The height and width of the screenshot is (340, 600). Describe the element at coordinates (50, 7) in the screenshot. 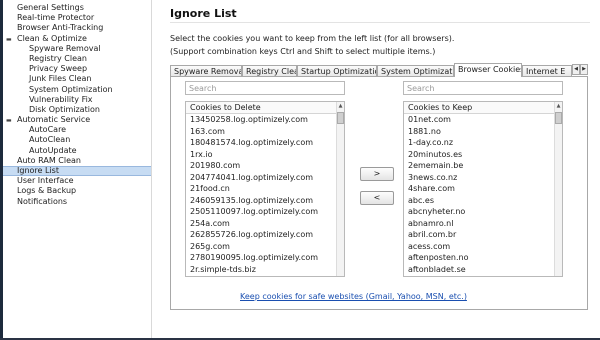

I see `sidebar-item-label: General Settings` at that location.